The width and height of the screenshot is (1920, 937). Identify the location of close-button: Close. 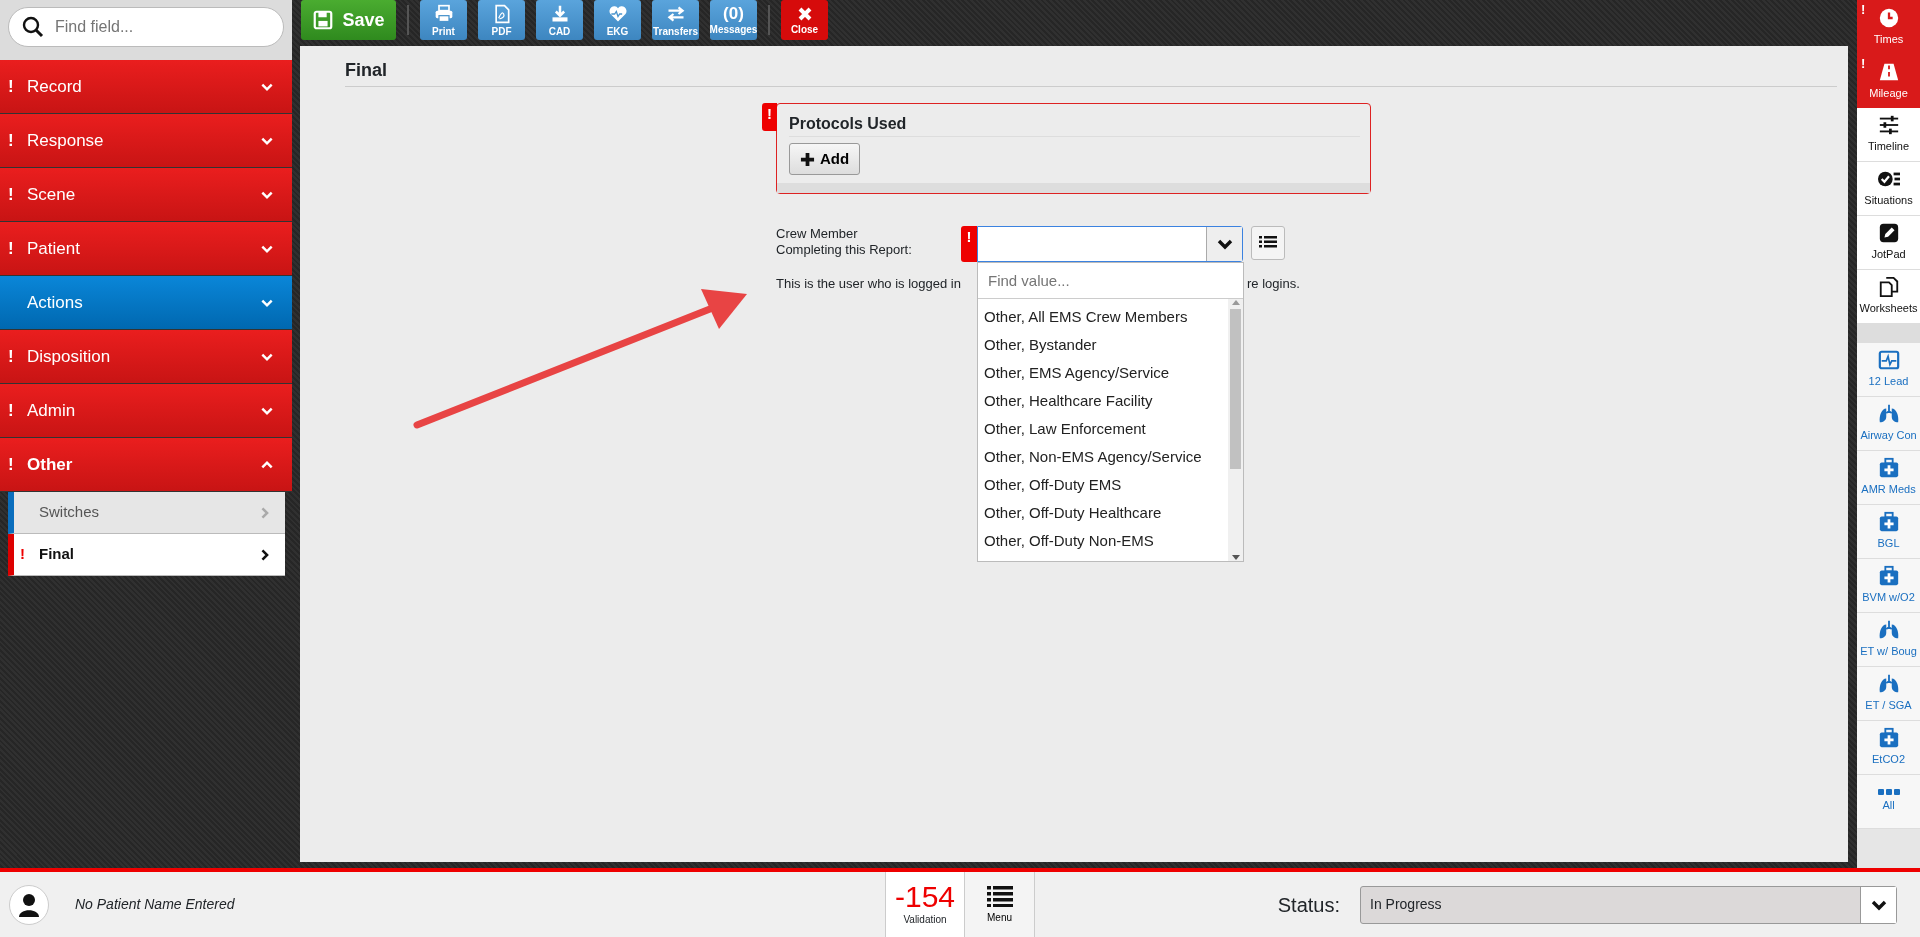
(804, 20).